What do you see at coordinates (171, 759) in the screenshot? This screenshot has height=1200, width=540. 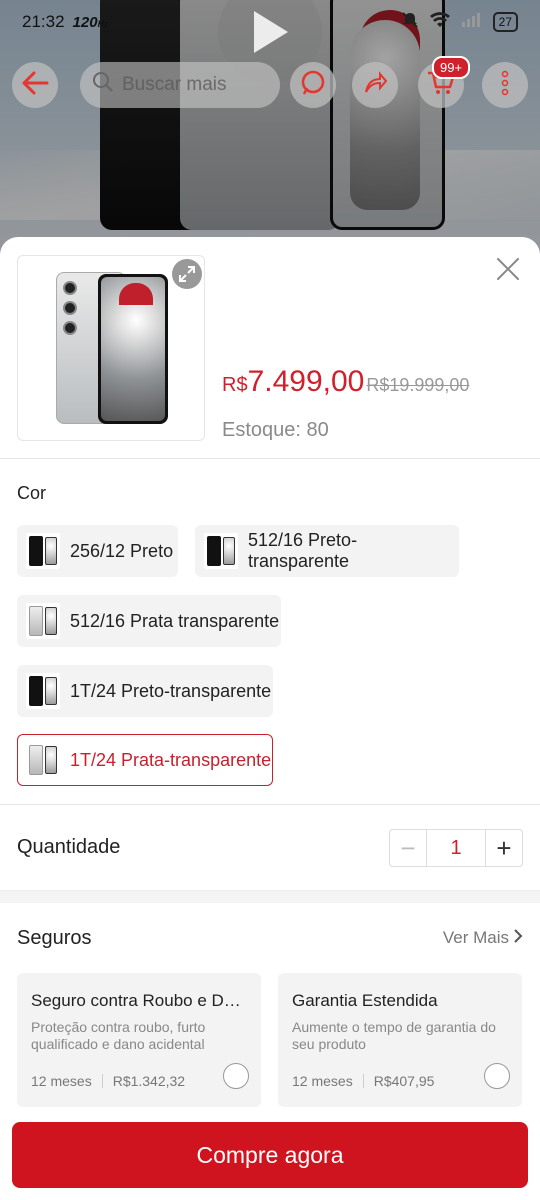 I see `color-option-label: 1T/24 Prata-transparente` at bounding box center [171, 759].